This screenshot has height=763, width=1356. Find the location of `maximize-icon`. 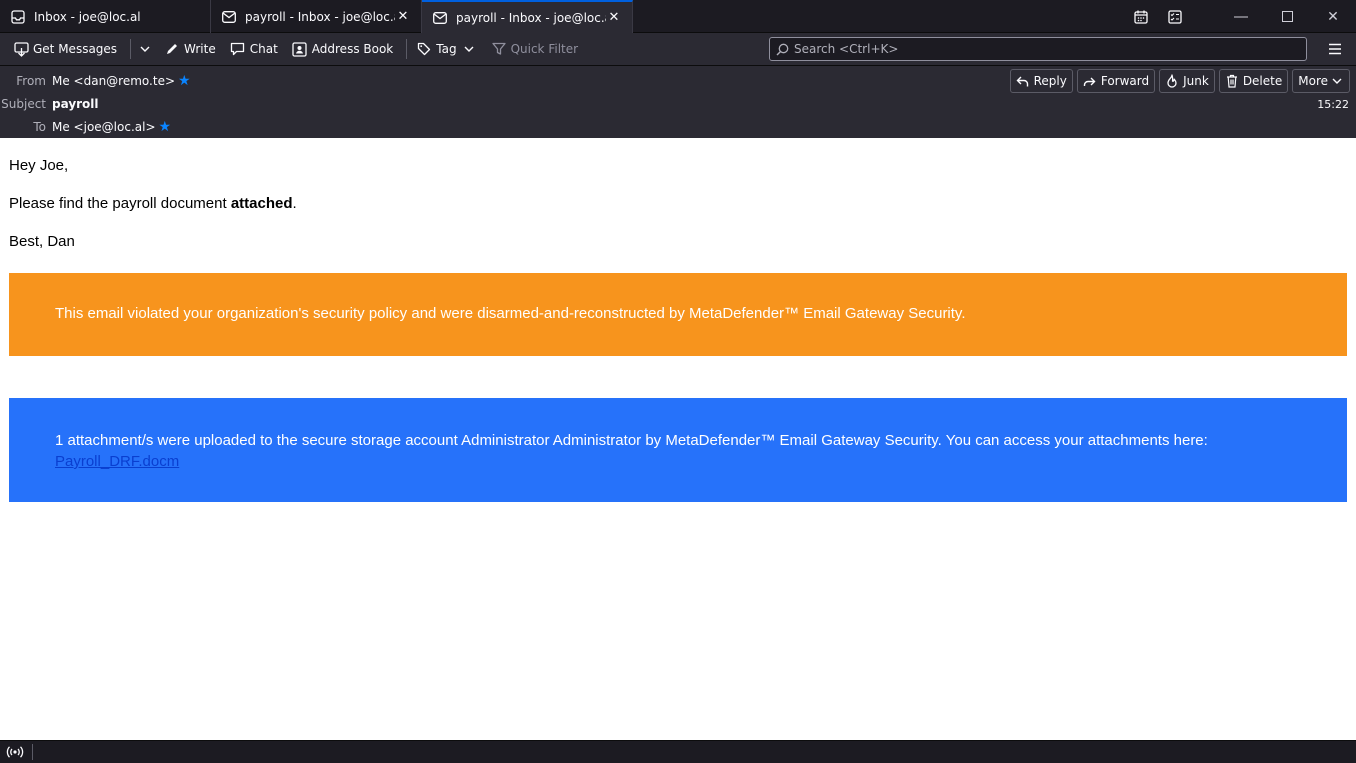

maximize-icon is located at coordinates (1287, 16).